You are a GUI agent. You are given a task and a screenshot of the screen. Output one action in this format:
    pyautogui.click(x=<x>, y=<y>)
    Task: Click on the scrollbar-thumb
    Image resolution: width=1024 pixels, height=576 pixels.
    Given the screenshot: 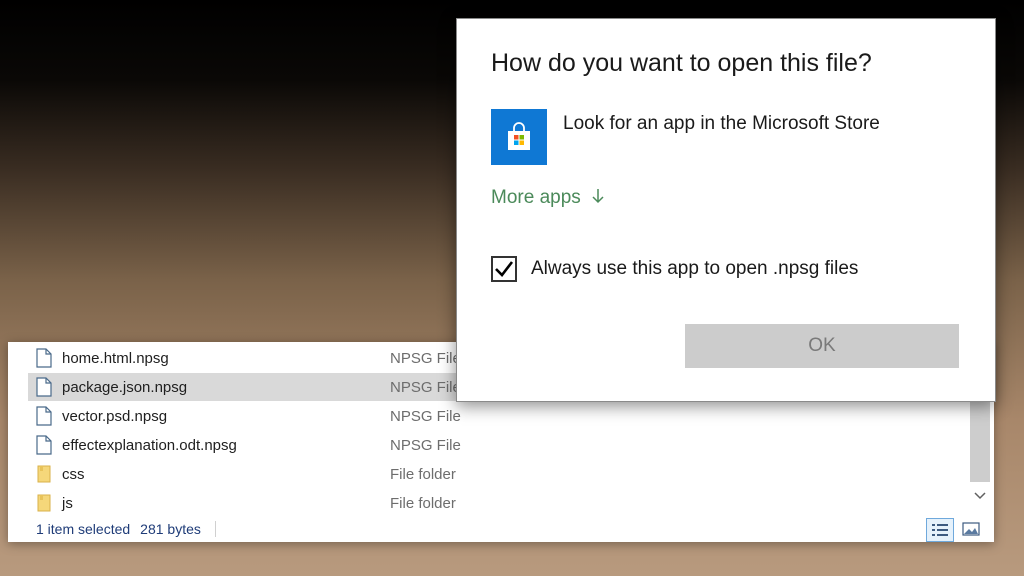 What is the action you would take?
    pyautogui.click(x=980, y=442)
    